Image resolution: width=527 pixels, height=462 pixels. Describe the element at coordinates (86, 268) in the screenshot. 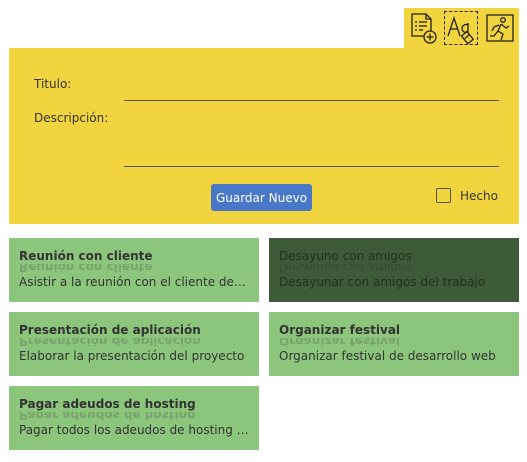

I see `task-title-reflection: Reunión con cliente` at that location.